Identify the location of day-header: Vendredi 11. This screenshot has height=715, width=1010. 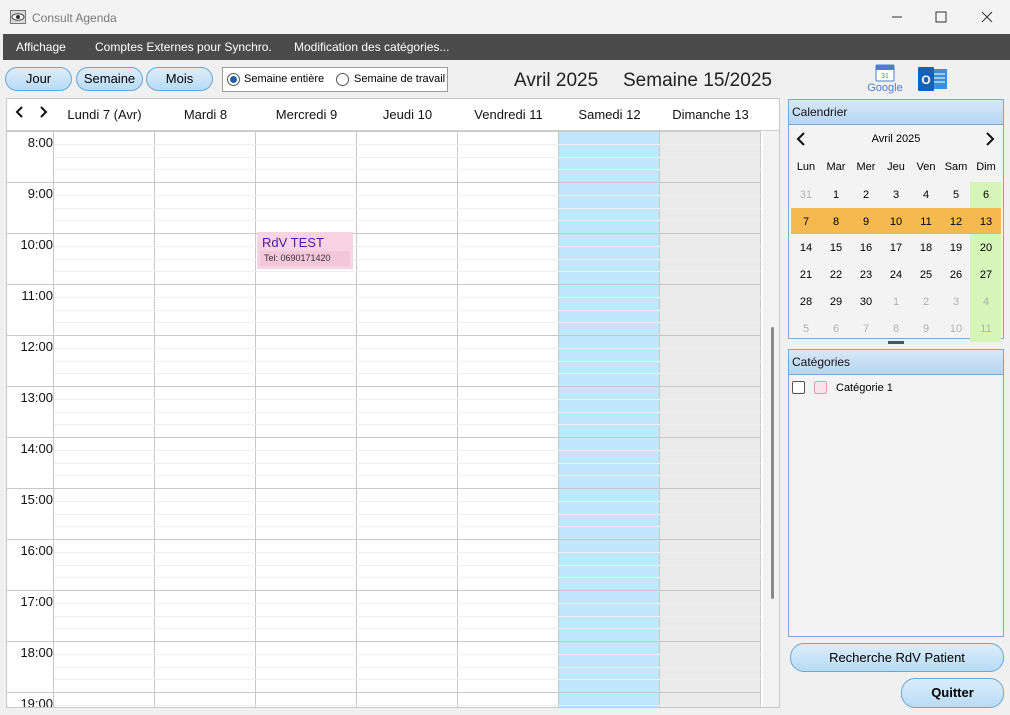
(508, 115).